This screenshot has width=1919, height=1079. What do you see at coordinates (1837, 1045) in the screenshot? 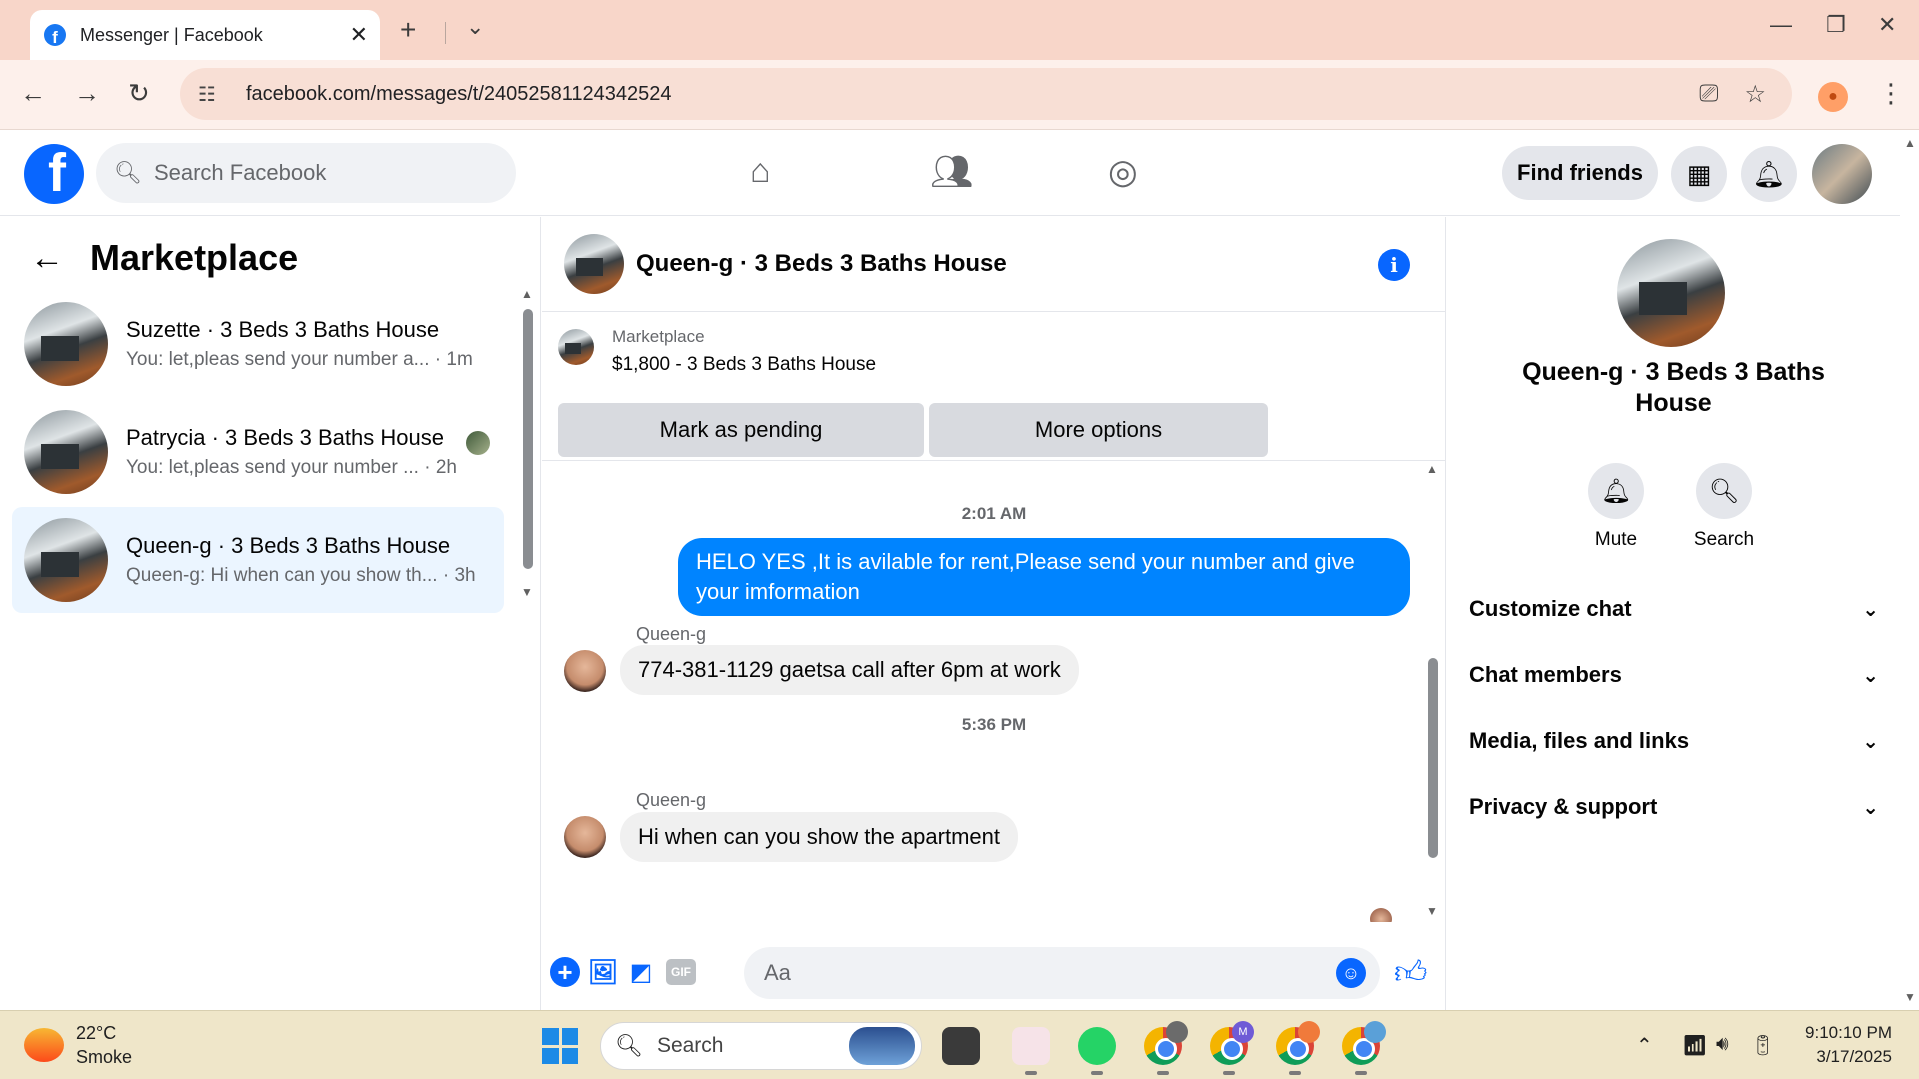
I see `system-clock: 9:10:10 PM 3/17/2025` at bounding box center [1837, 1045].